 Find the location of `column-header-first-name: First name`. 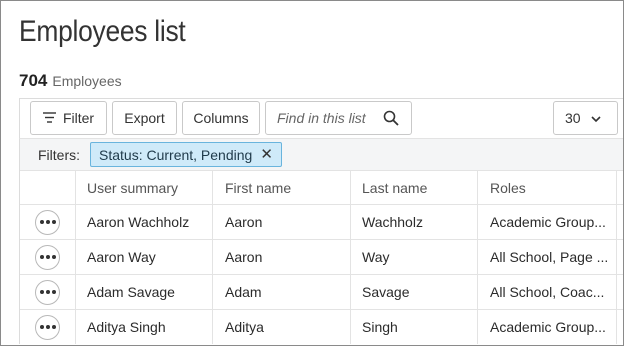

column-header-first-name: First name is located at coordinates (287, 187).